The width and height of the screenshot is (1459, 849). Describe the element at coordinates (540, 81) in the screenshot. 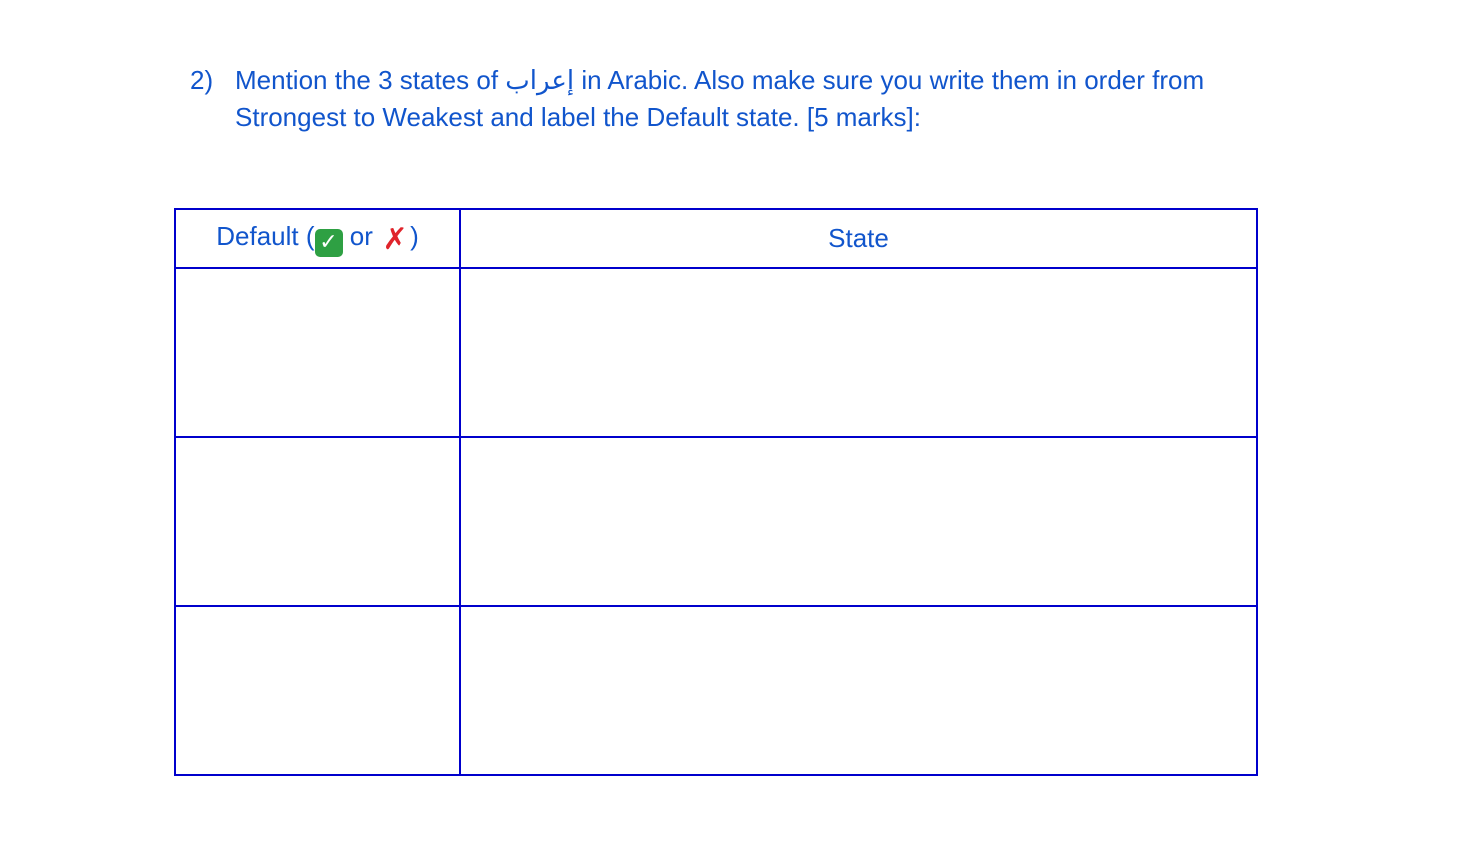

I see `arabic-word: إعراب` at that location.